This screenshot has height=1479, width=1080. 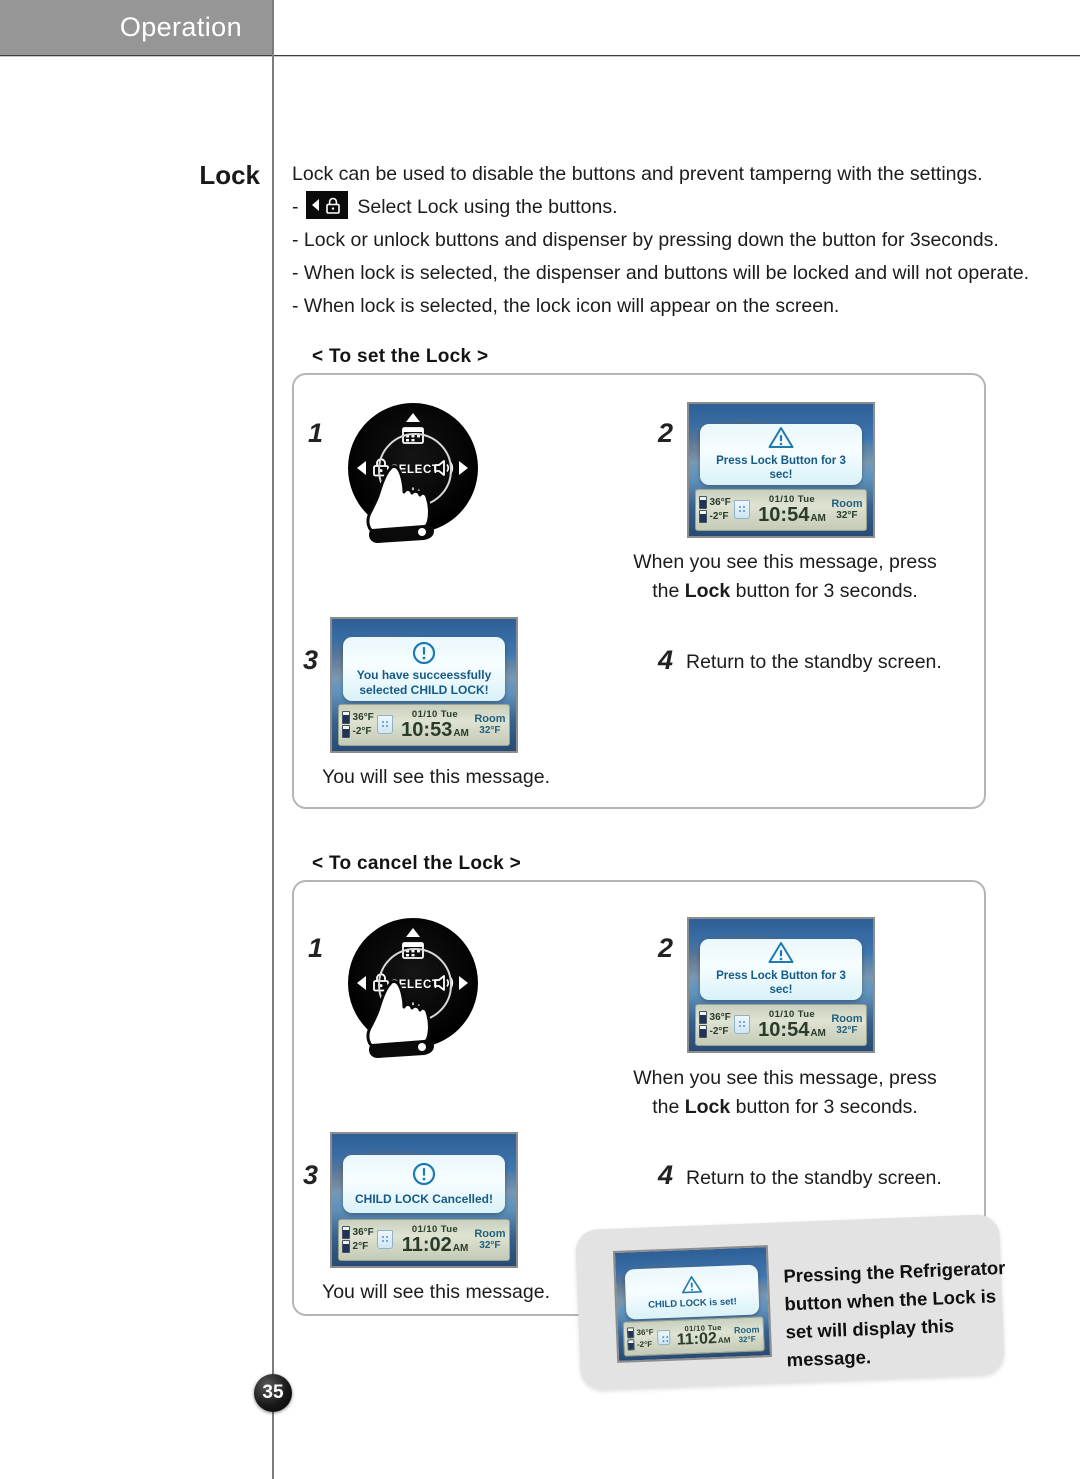 What do you see at coordinates (424, 675) in the screenshot?
I see `lcd-message-line-1: You have succeessfully` at bounding box center [424, 675].